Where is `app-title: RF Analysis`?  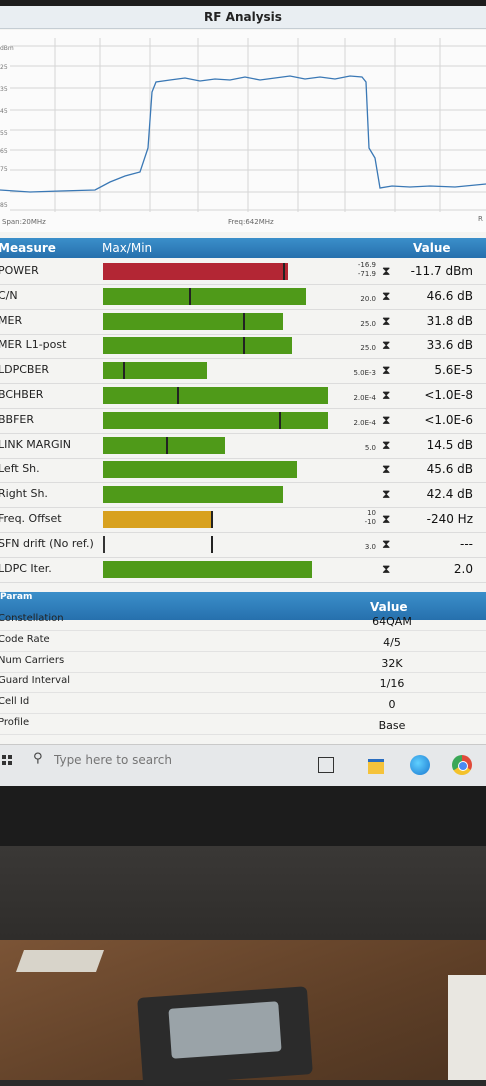 app-title: RF Analysis is located at coordinates (243, 17).